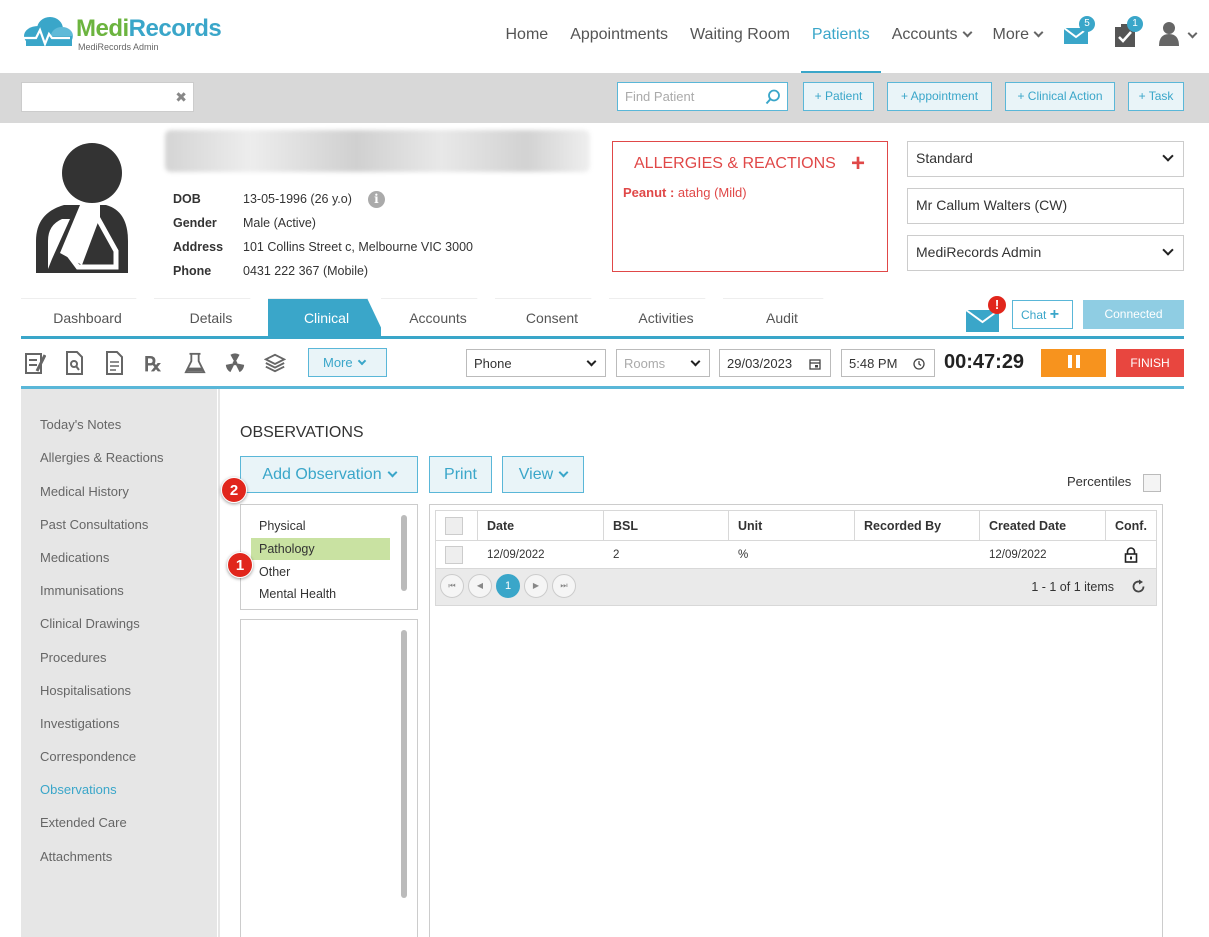 The height and width of the screenshot is (937, 1209). I want to click on phone-value: 0431 222 367 (Mobile), so click(306, 271).